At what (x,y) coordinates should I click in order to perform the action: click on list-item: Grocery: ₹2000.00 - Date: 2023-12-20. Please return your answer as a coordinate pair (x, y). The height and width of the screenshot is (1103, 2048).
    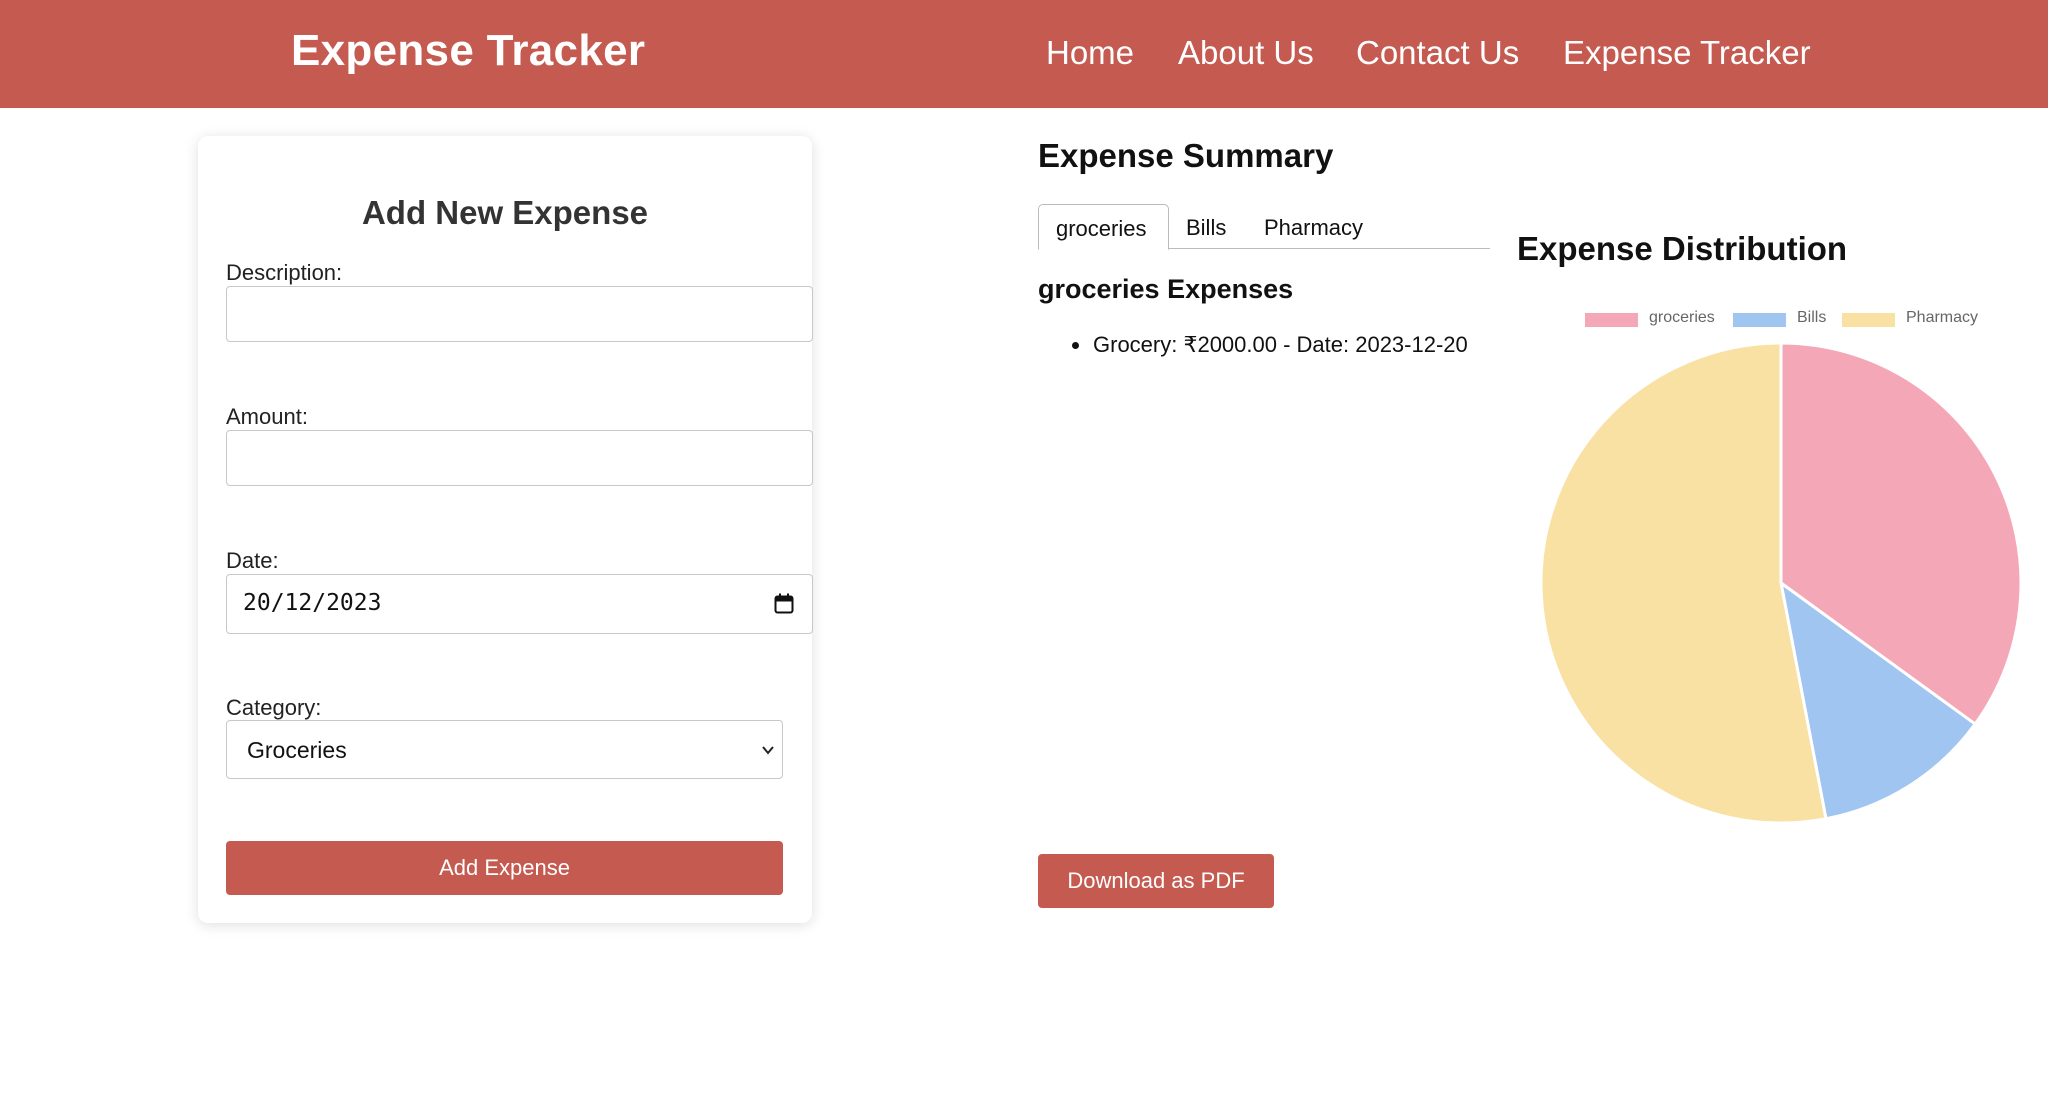
    Looking at the image, I should click on (1280, 344).